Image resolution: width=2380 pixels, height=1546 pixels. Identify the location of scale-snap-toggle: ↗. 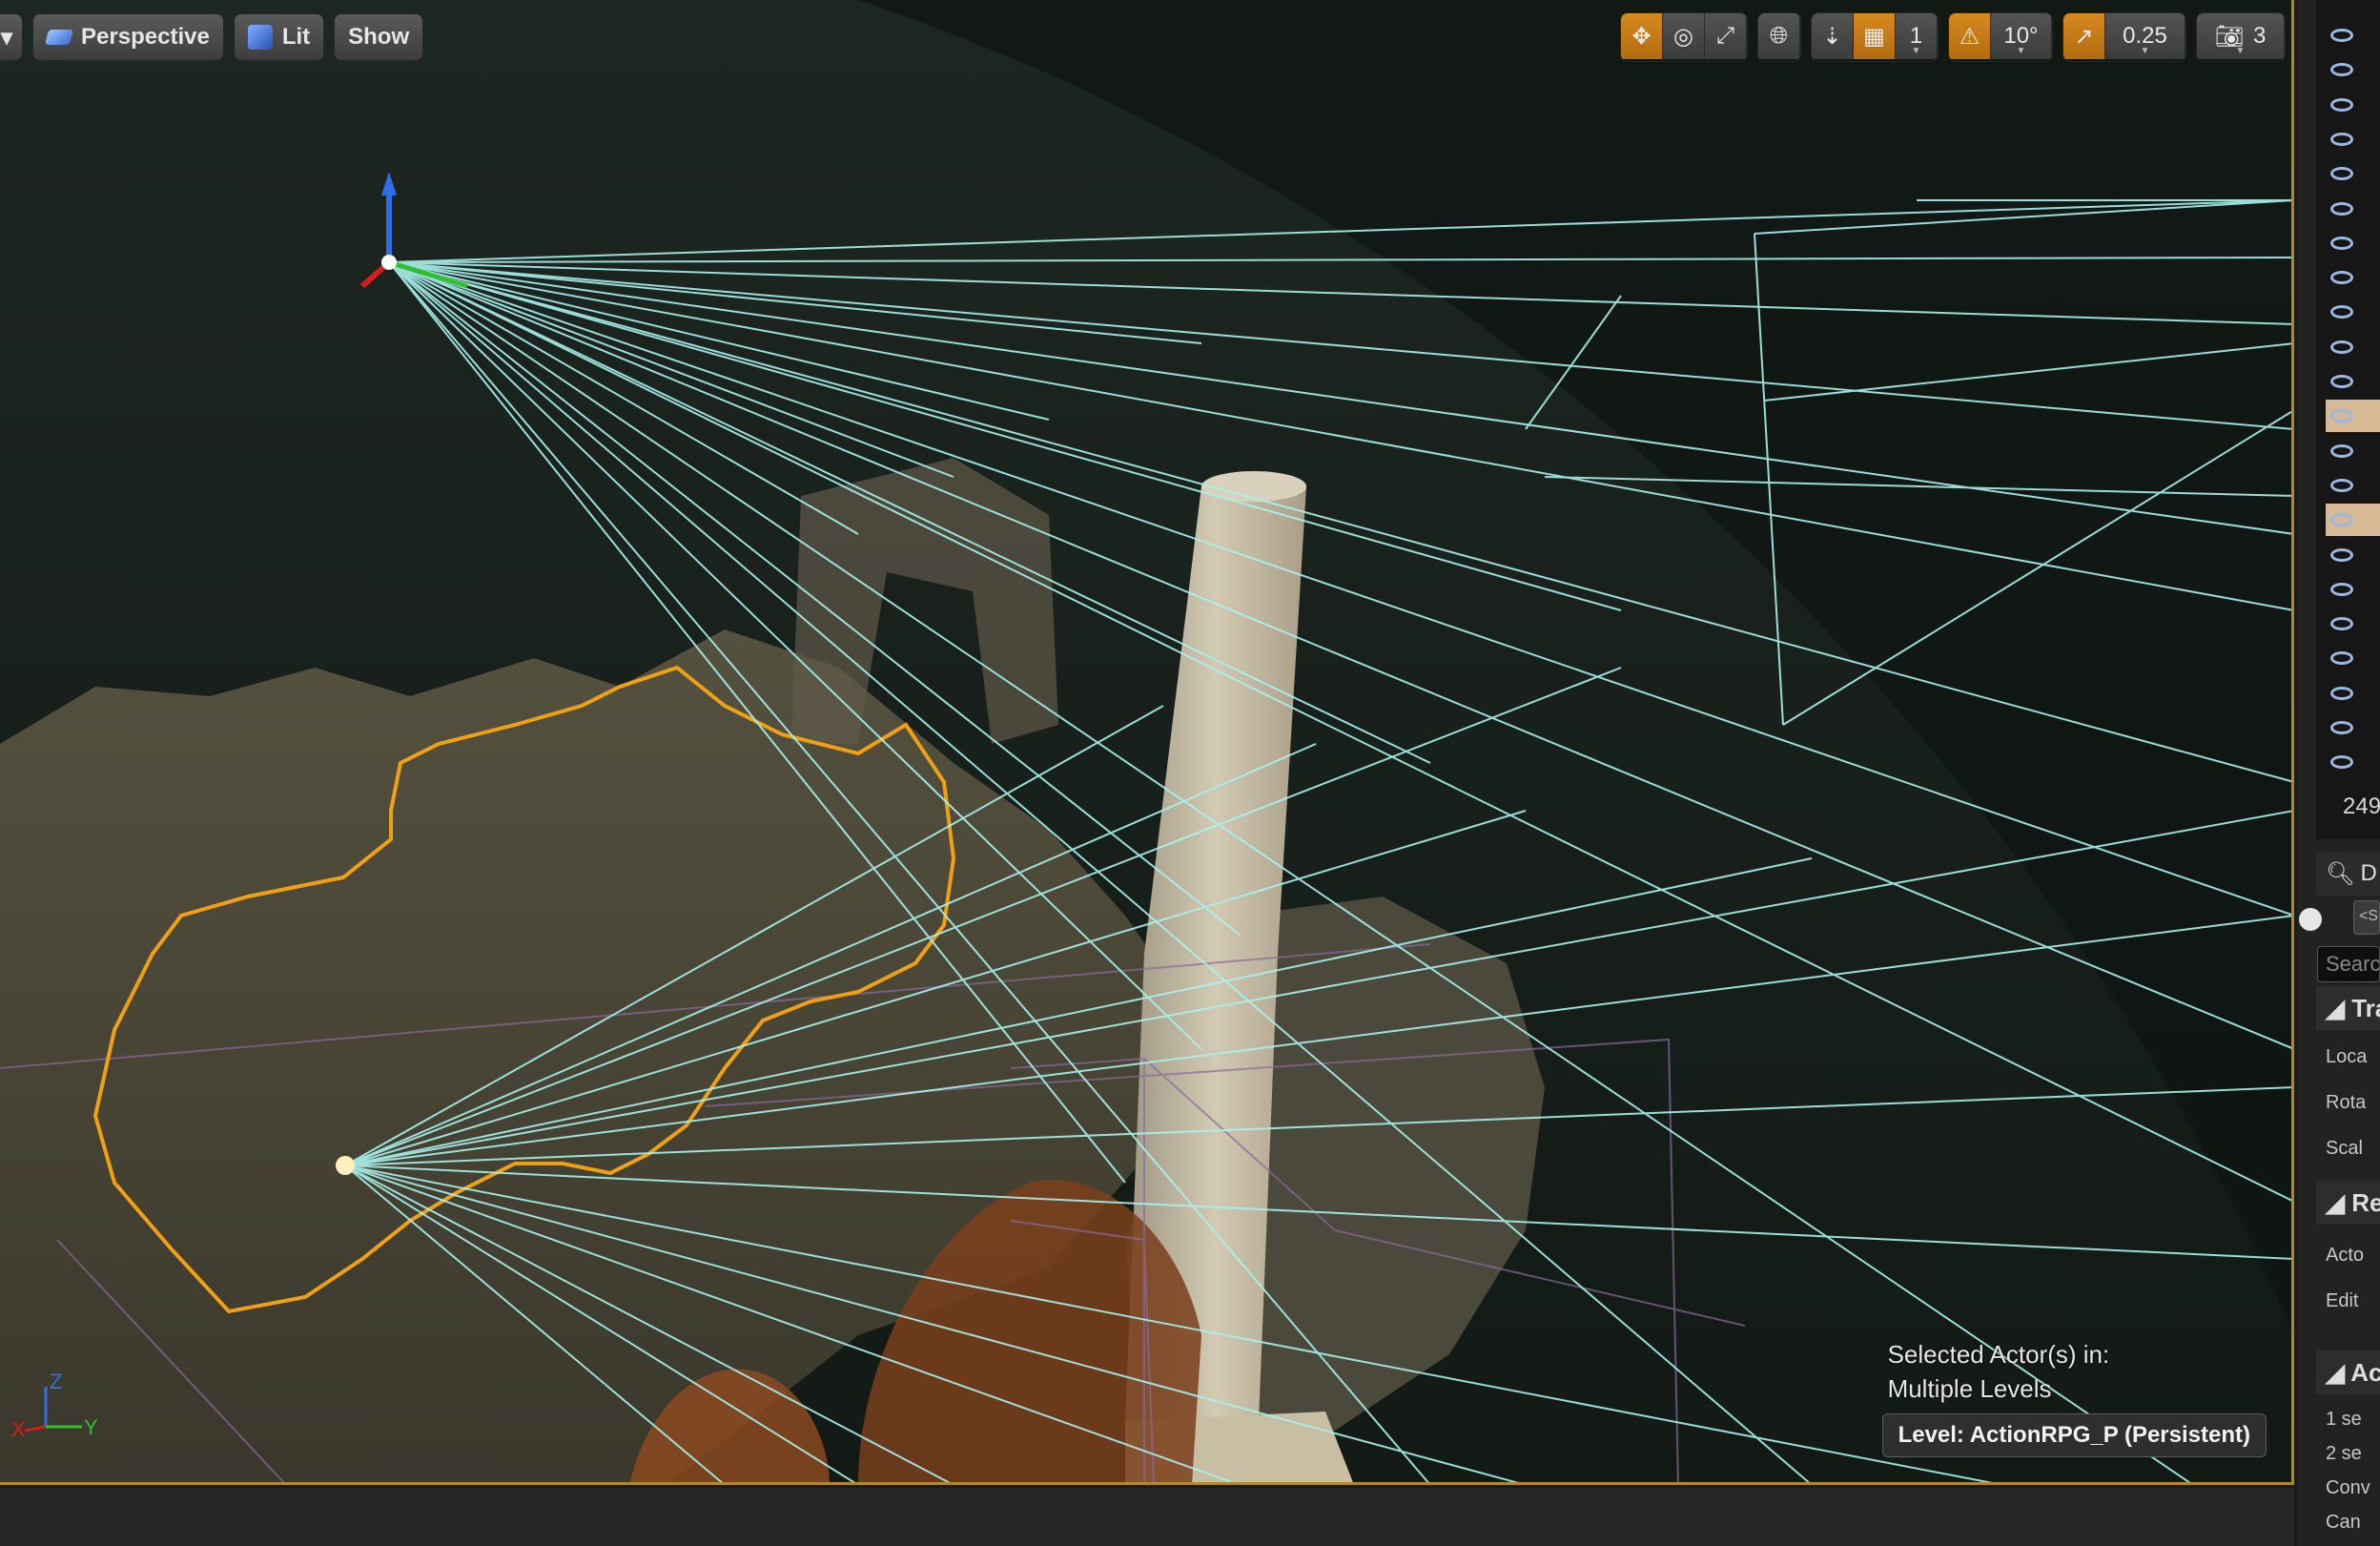
(2084, 36).